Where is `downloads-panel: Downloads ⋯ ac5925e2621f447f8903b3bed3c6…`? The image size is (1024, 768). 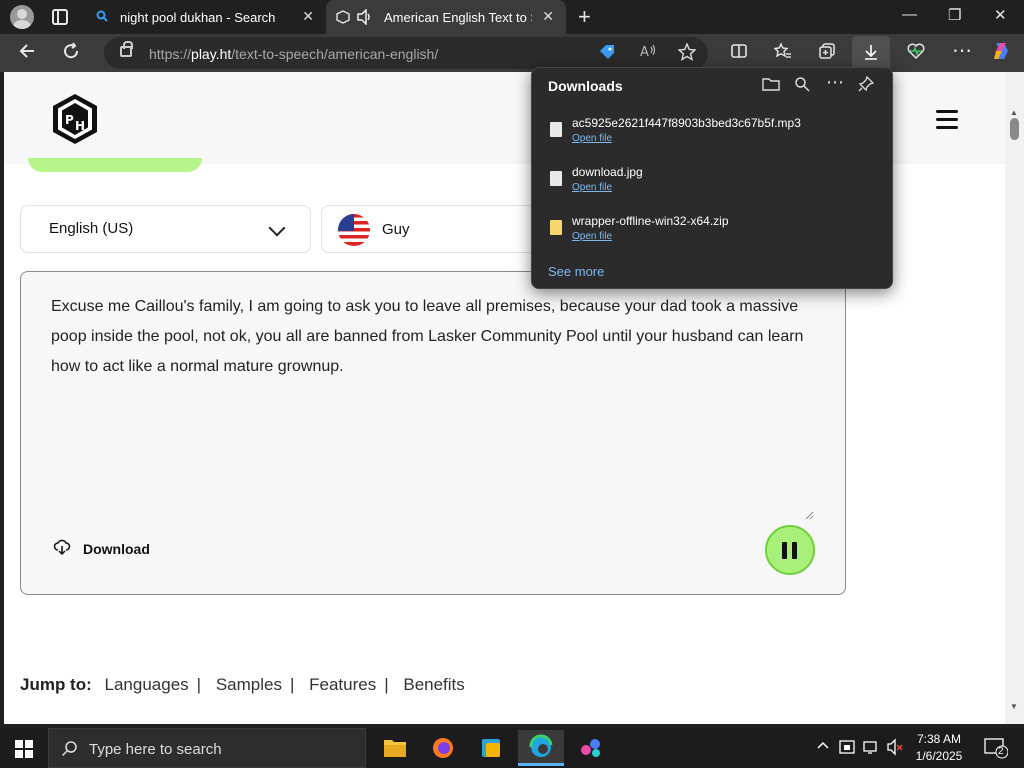
downloads-panel: Downloads ⋯ ac5925e2621f447f8903b3bed3c6… is located at coordinates (712, 178).